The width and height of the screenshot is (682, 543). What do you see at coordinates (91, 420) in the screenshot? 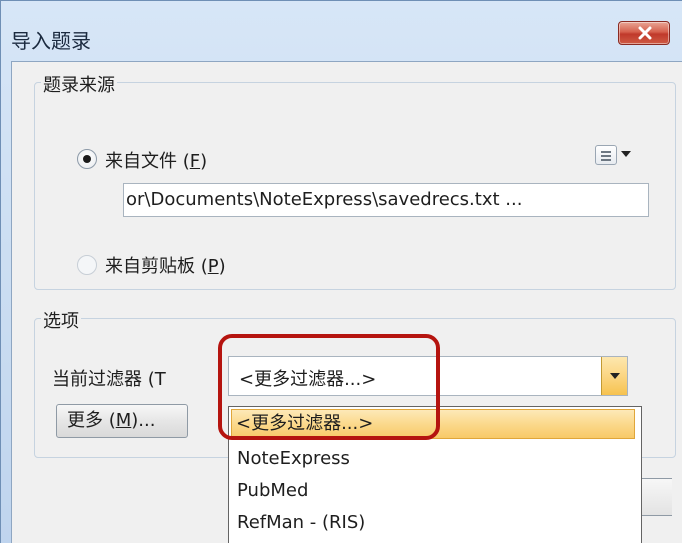
I see `more-button-text: 更多 (` at bounding box center [91, 420].